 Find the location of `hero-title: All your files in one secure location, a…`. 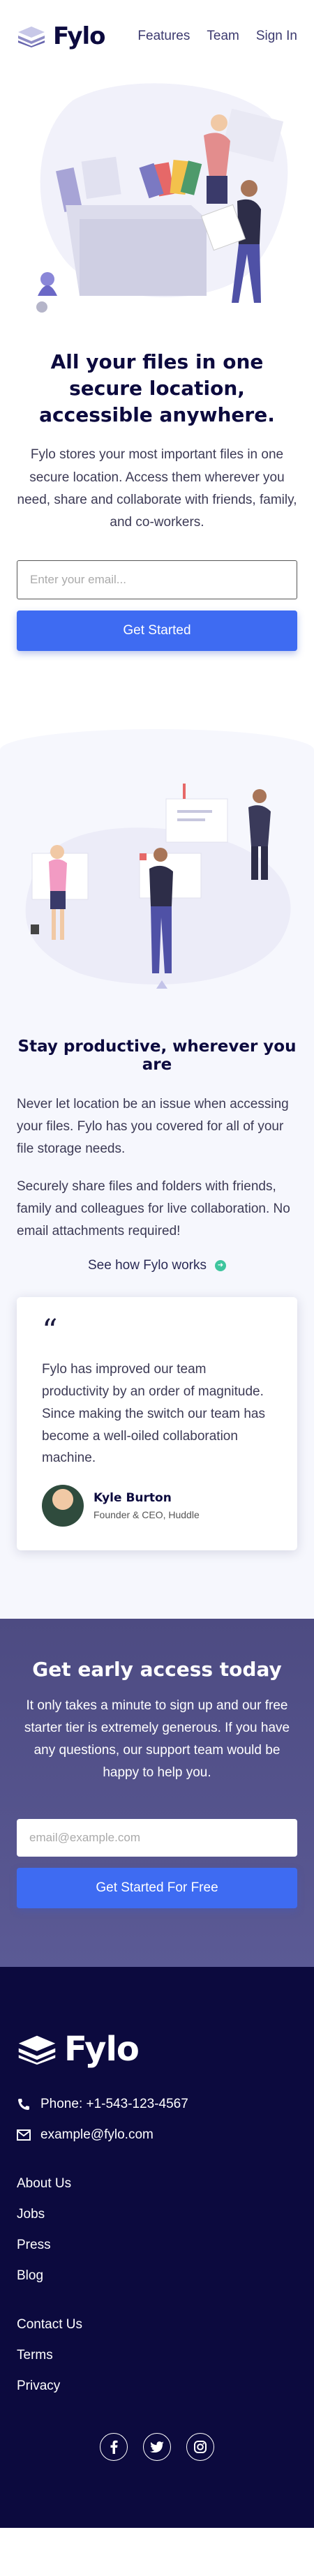

hero-title: All your files in one secure location, a… is located at coordinates (157, 388).